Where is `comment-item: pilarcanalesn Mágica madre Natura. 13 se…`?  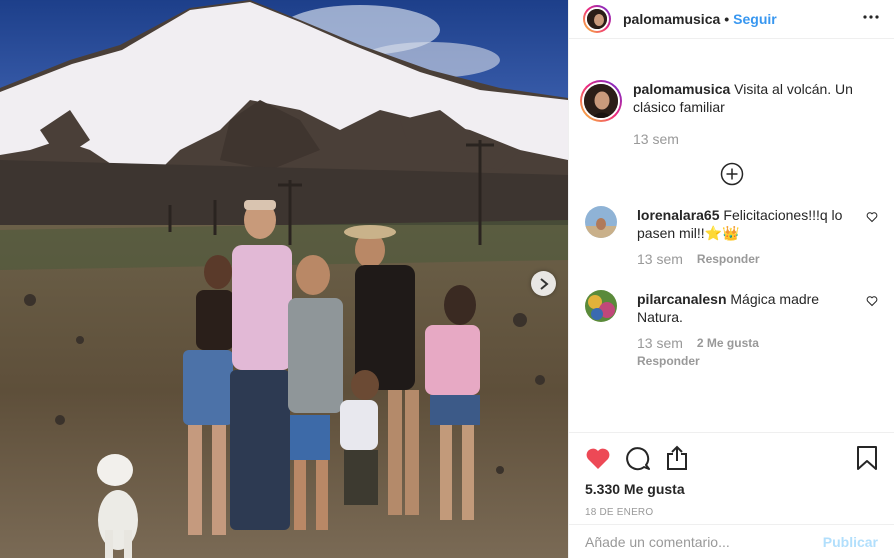 comment-item: pilarcanalesn Mágica madre Natura. 13 se… is located at coordinates (731, 330).